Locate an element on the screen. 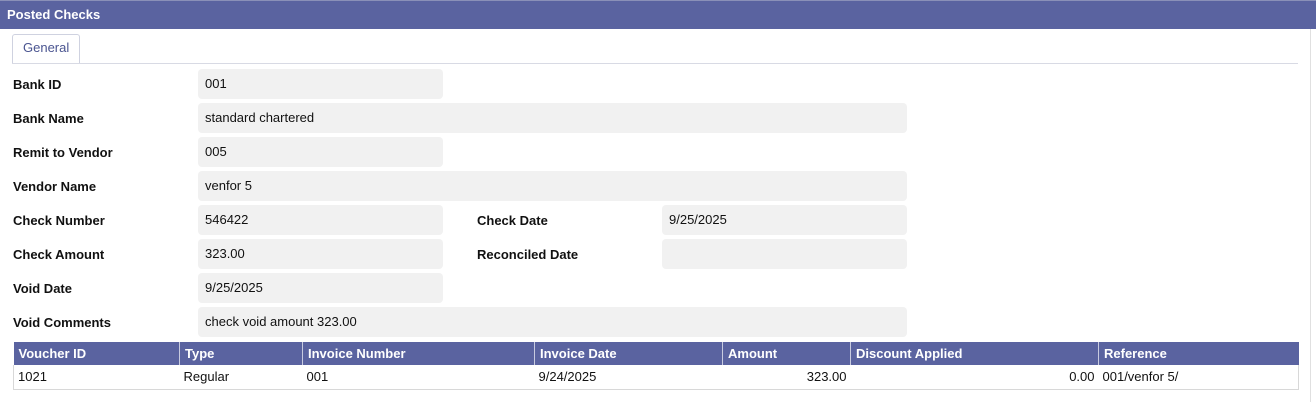  window-title: Posted Checks is located at coordinates (658, 14).